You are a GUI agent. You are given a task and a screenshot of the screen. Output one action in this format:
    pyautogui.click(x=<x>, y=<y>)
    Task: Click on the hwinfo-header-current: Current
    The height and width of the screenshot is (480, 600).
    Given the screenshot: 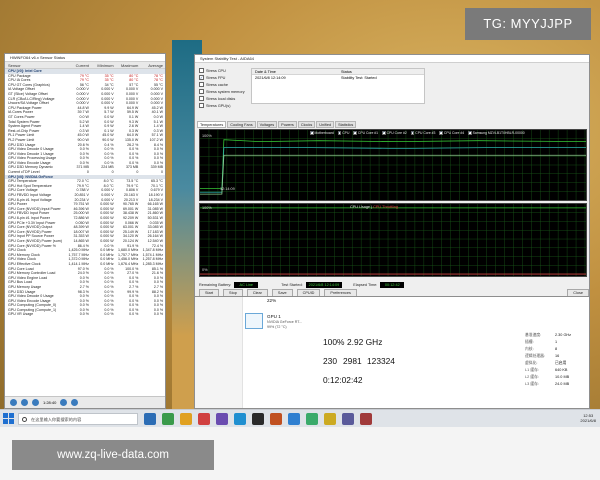 What is the action you would take?
    pyautogui.click(x=78, y=65)
    